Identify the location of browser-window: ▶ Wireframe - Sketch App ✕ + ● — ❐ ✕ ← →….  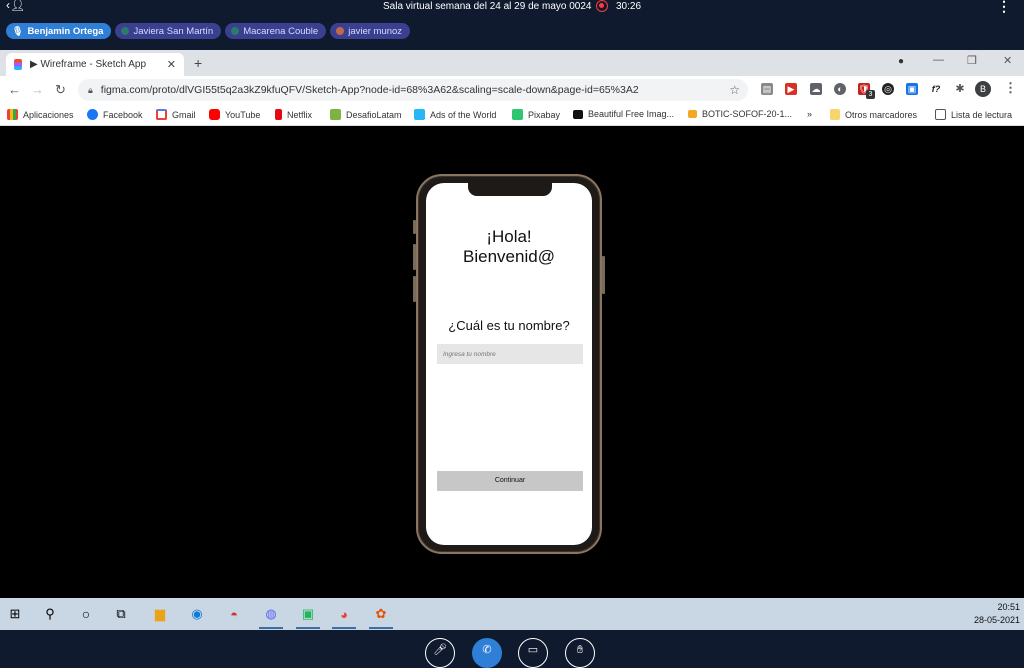
(512, 88).